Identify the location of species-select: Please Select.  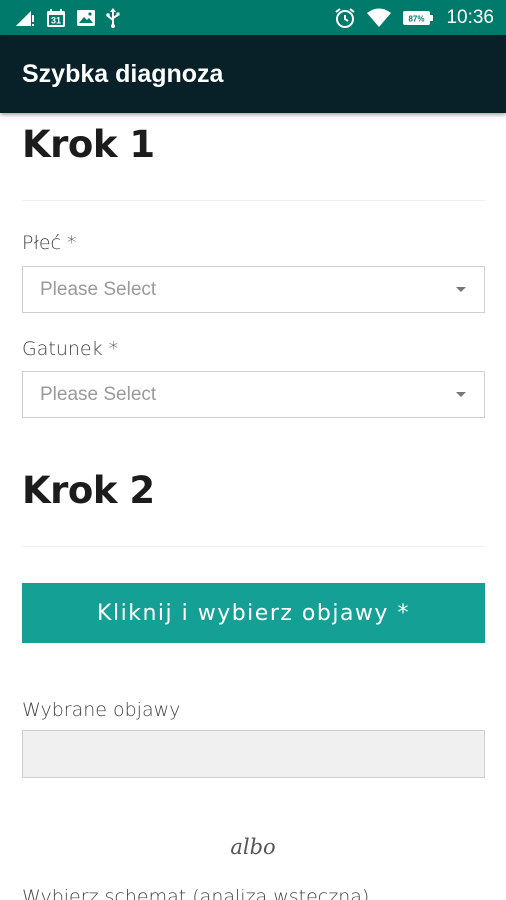
(253, 394).